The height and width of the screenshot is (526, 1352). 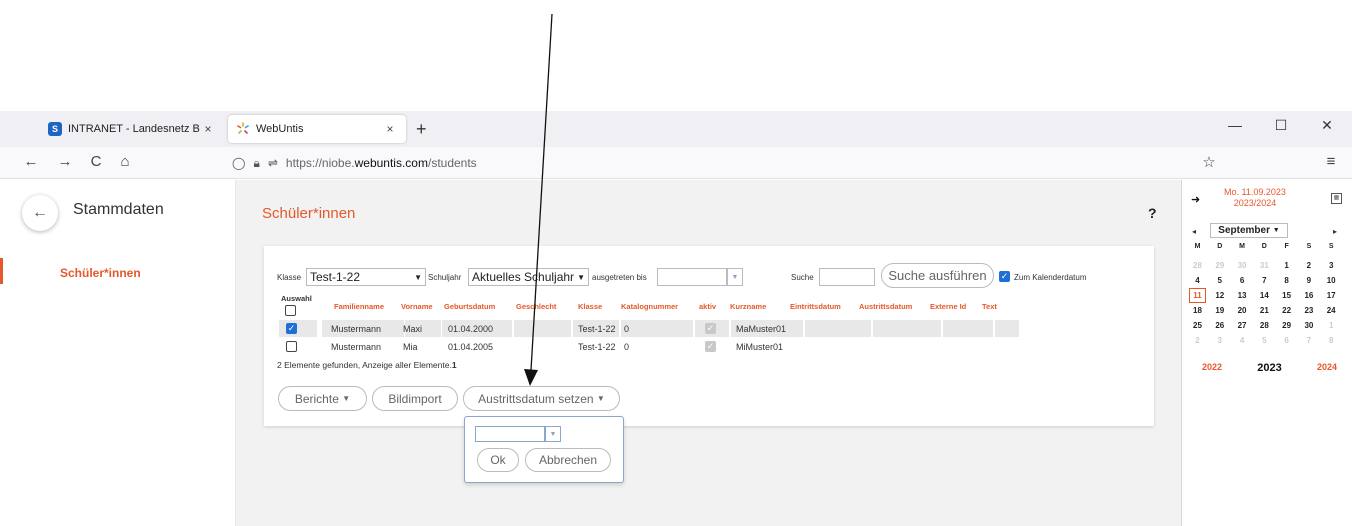 What do you see at coordinates (415, 398) in the screenshot?
I see `bildimport-button: Bildimport` at bounding box center [415, 398].